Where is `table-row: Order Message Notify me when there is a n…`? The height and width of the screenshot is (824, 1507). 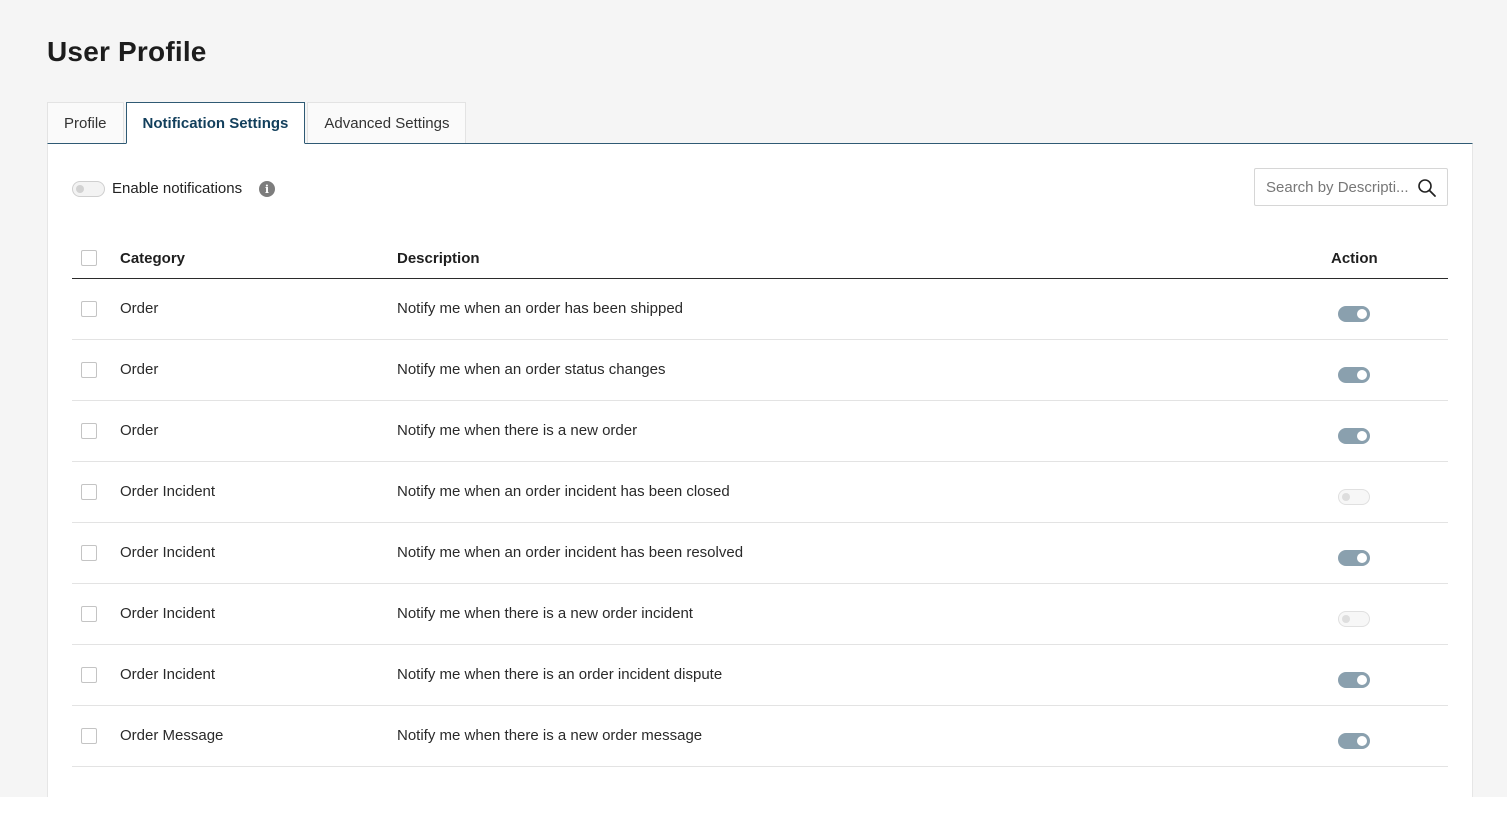 table-row: Order Message Notify me when there is a n… is located at coordinates (760, 736).